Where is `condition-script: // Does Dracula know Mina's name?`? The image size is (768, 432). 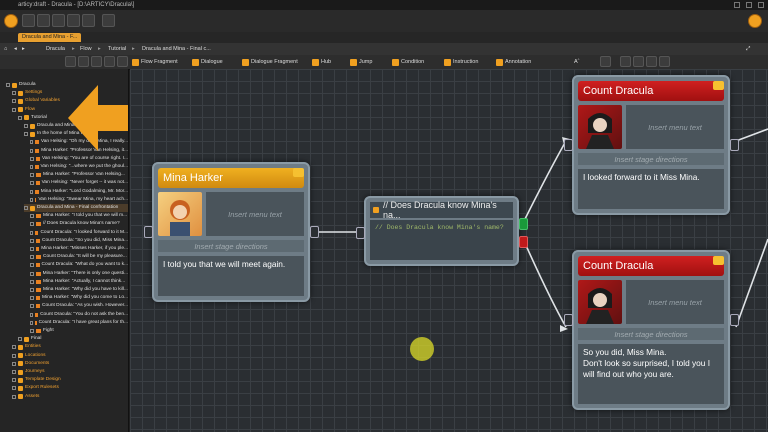 condition-script: // Does Dracula know Mina's name? is located at coordinates (441, 240).